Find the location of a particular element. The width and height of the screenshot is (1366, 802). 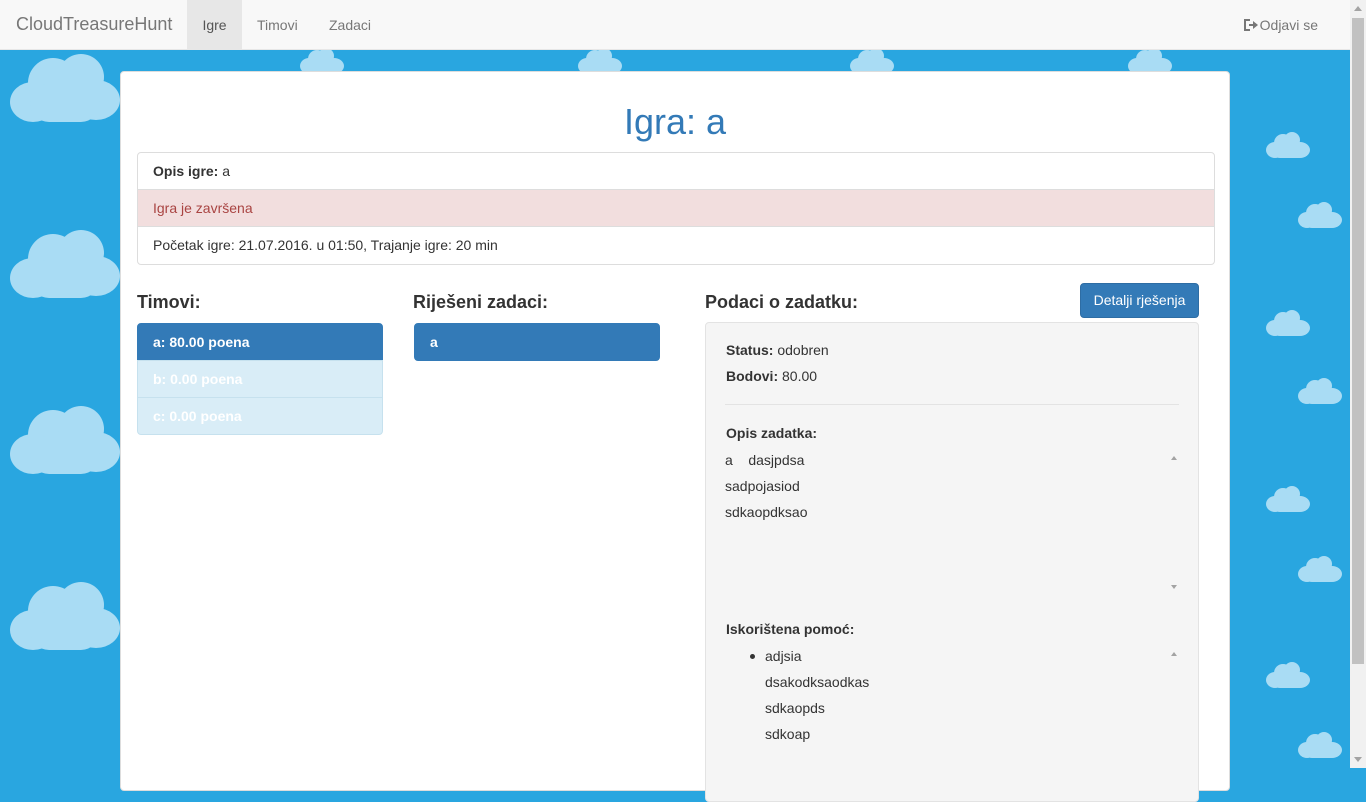

game-status-alert: Igra je završena is located at coordinates (676, 208).